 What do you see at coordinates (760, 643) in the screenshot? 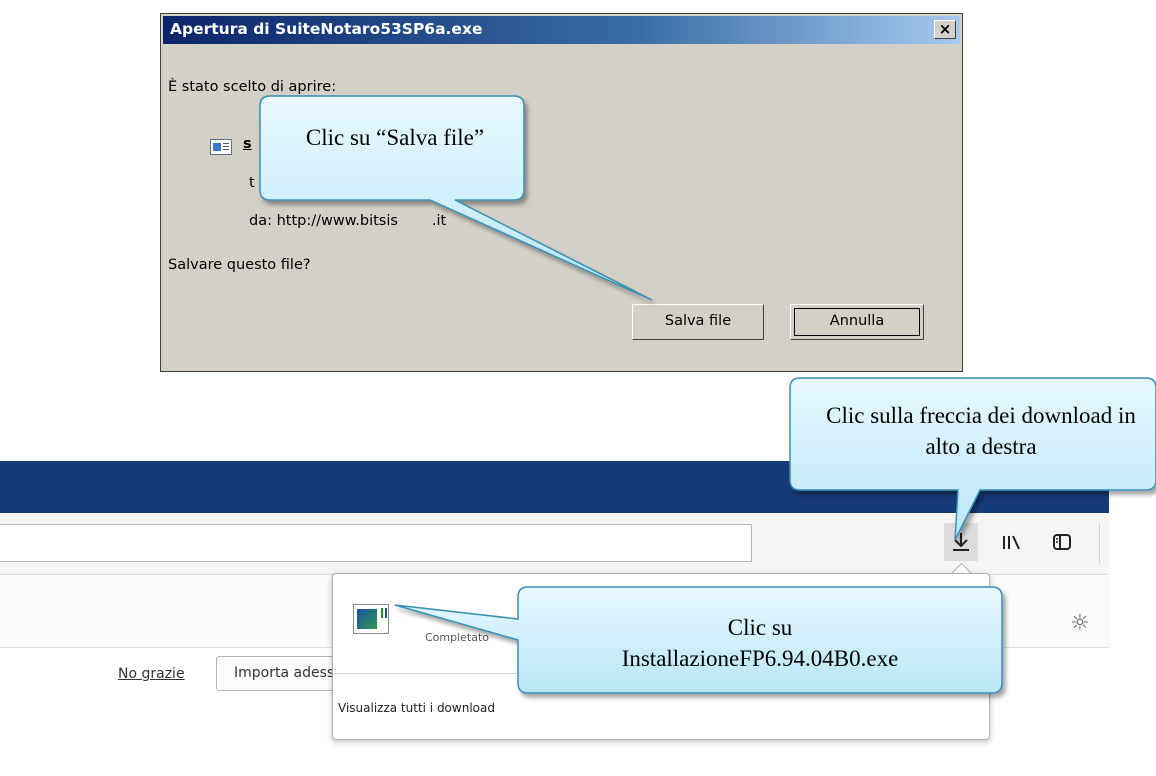
I see `callout-installer-text: Clic su InstallazioneFP6.94.04B0.exe` at bounding box center [760, 643].